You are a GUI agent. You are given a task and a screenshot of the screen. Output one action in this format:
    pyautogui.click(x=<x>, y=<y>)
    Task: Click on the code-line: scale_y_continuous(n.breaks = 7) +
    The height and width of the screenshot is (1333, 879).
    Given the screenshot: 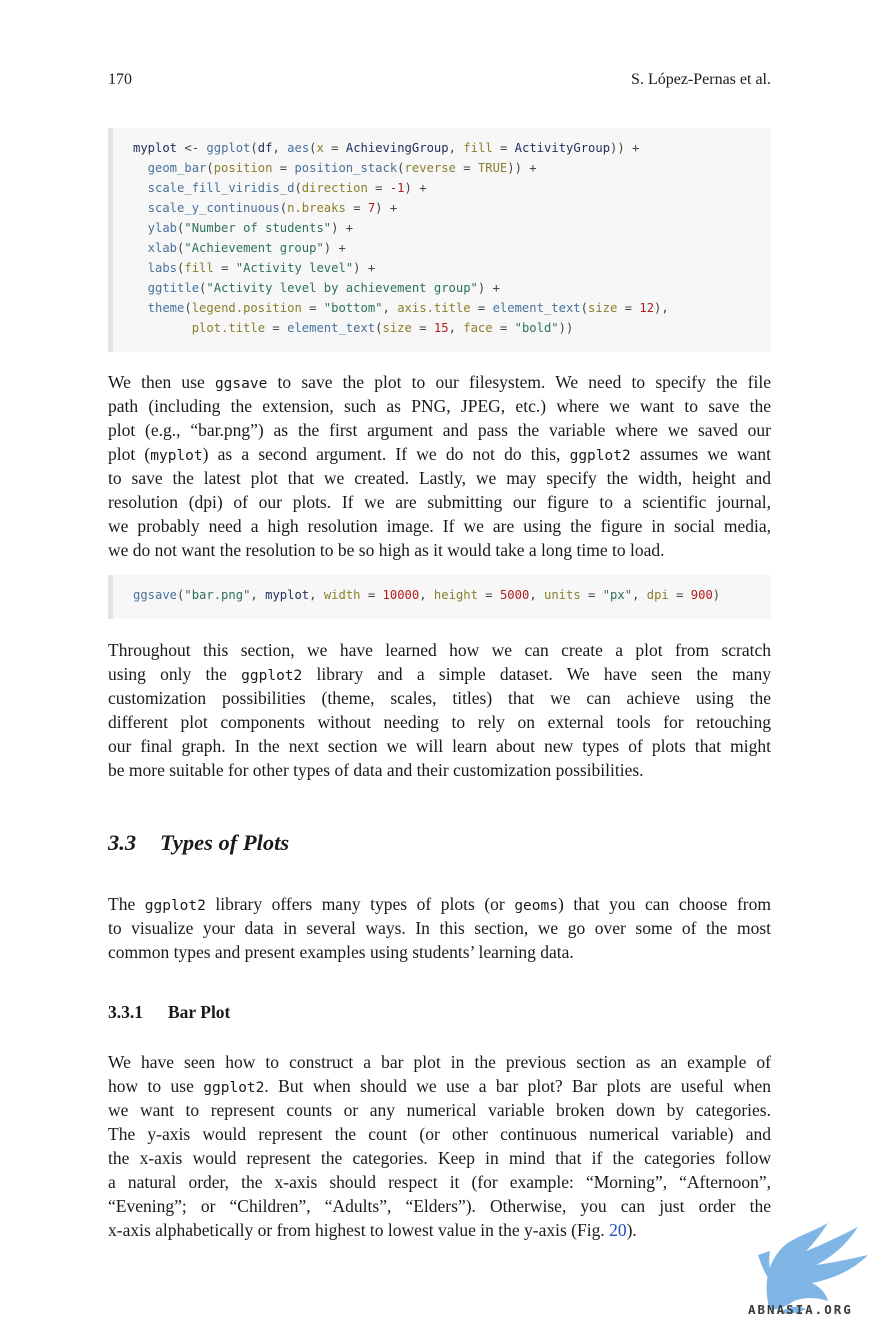 What is the action you would take?
    pyautogui.click(x=265, y=208)
    